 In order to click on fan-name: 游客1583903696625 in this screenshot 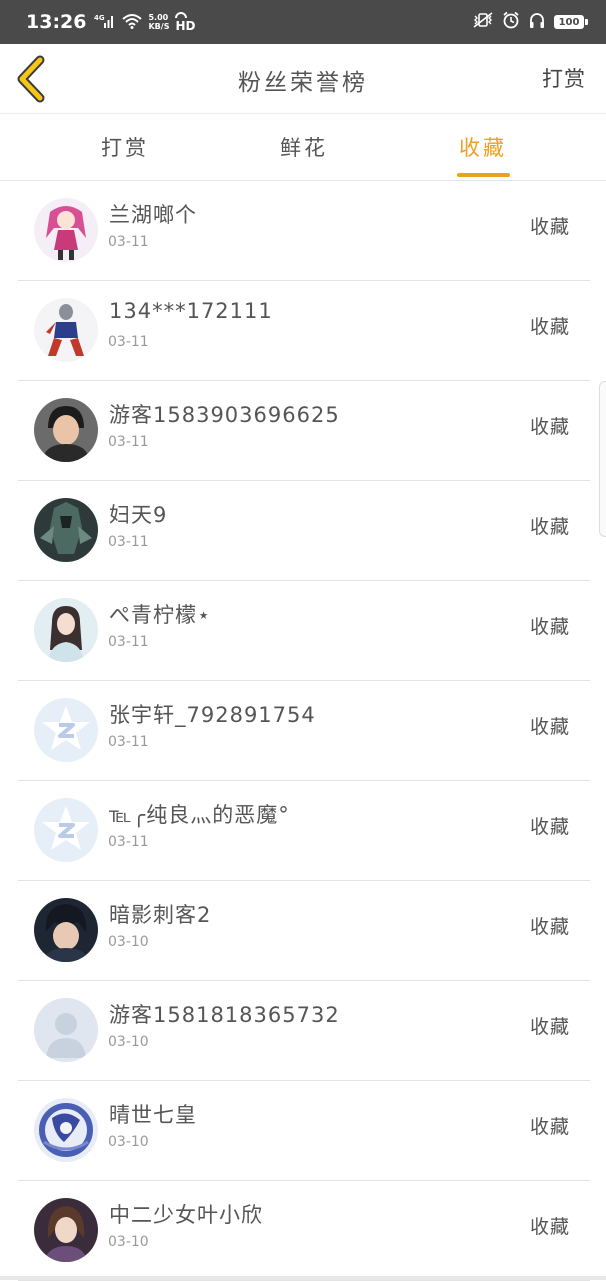, I will do `click(224, 415)`.